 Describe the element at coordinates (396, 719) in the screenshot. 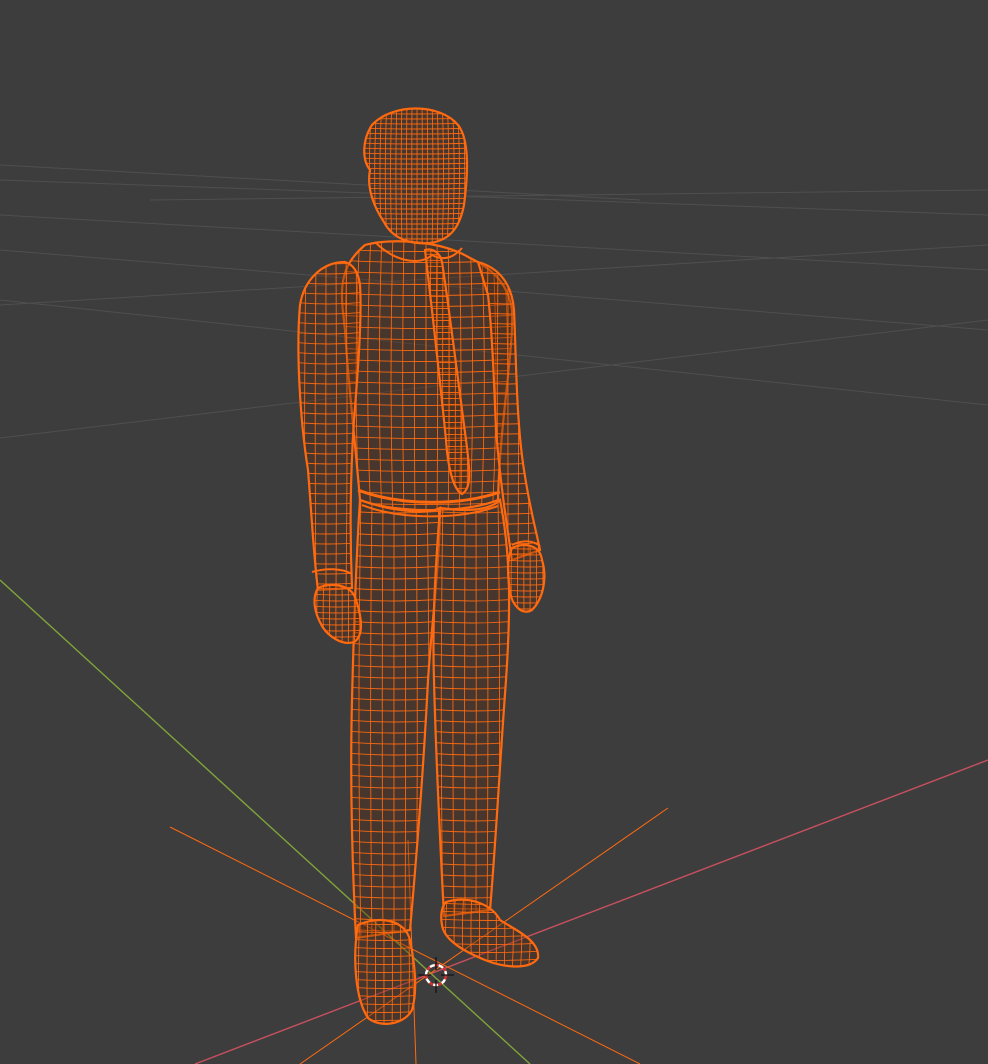

I see `wire-part-leg-l` at that location.